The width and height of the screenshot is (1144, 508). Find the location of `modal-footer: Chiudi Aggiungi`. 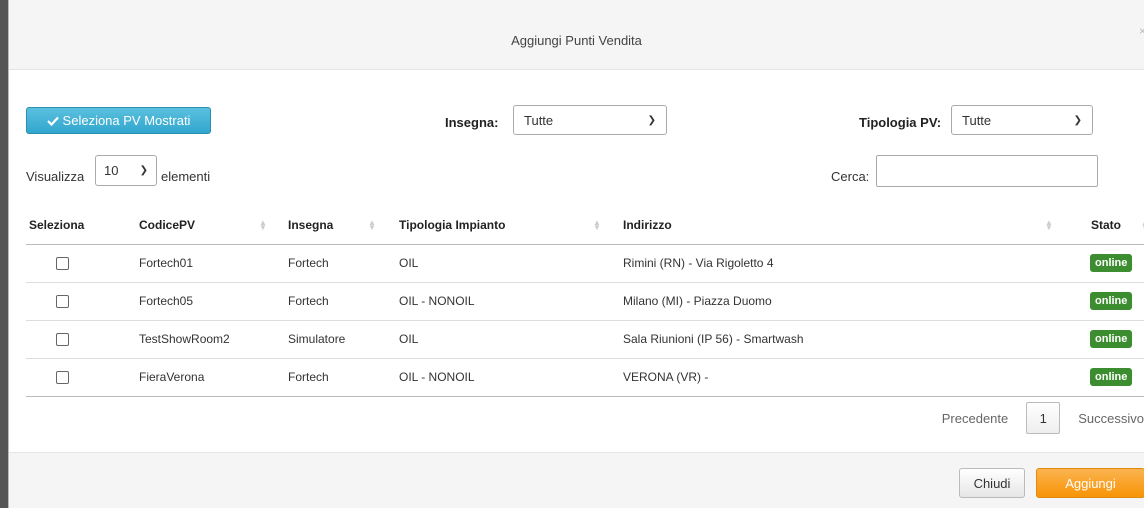

modal-footer: Chiudi Aggiungi is located at coordinates (576, 480).